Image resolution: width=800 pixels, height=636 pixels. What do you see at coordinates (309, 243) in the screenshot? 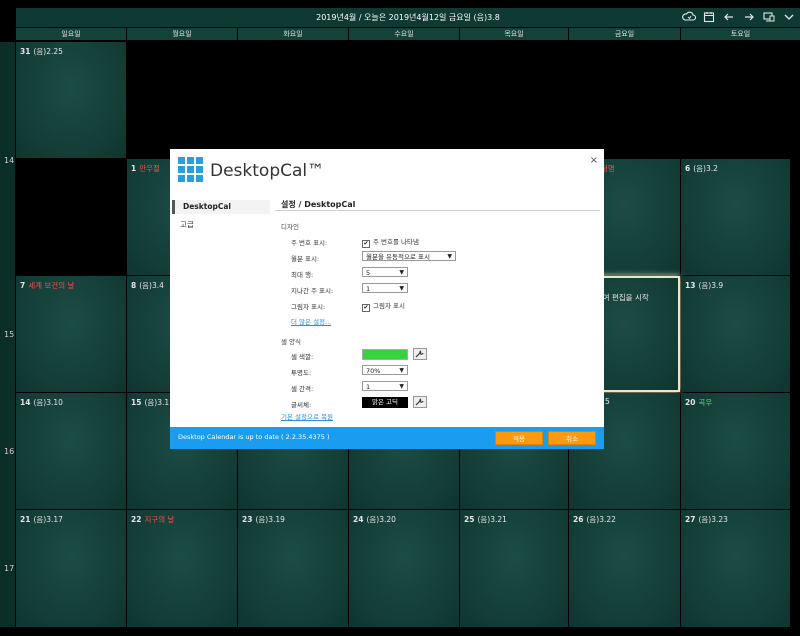
I see `week-number-label: 주 번호 표시:` at bounding box center [309, 243].